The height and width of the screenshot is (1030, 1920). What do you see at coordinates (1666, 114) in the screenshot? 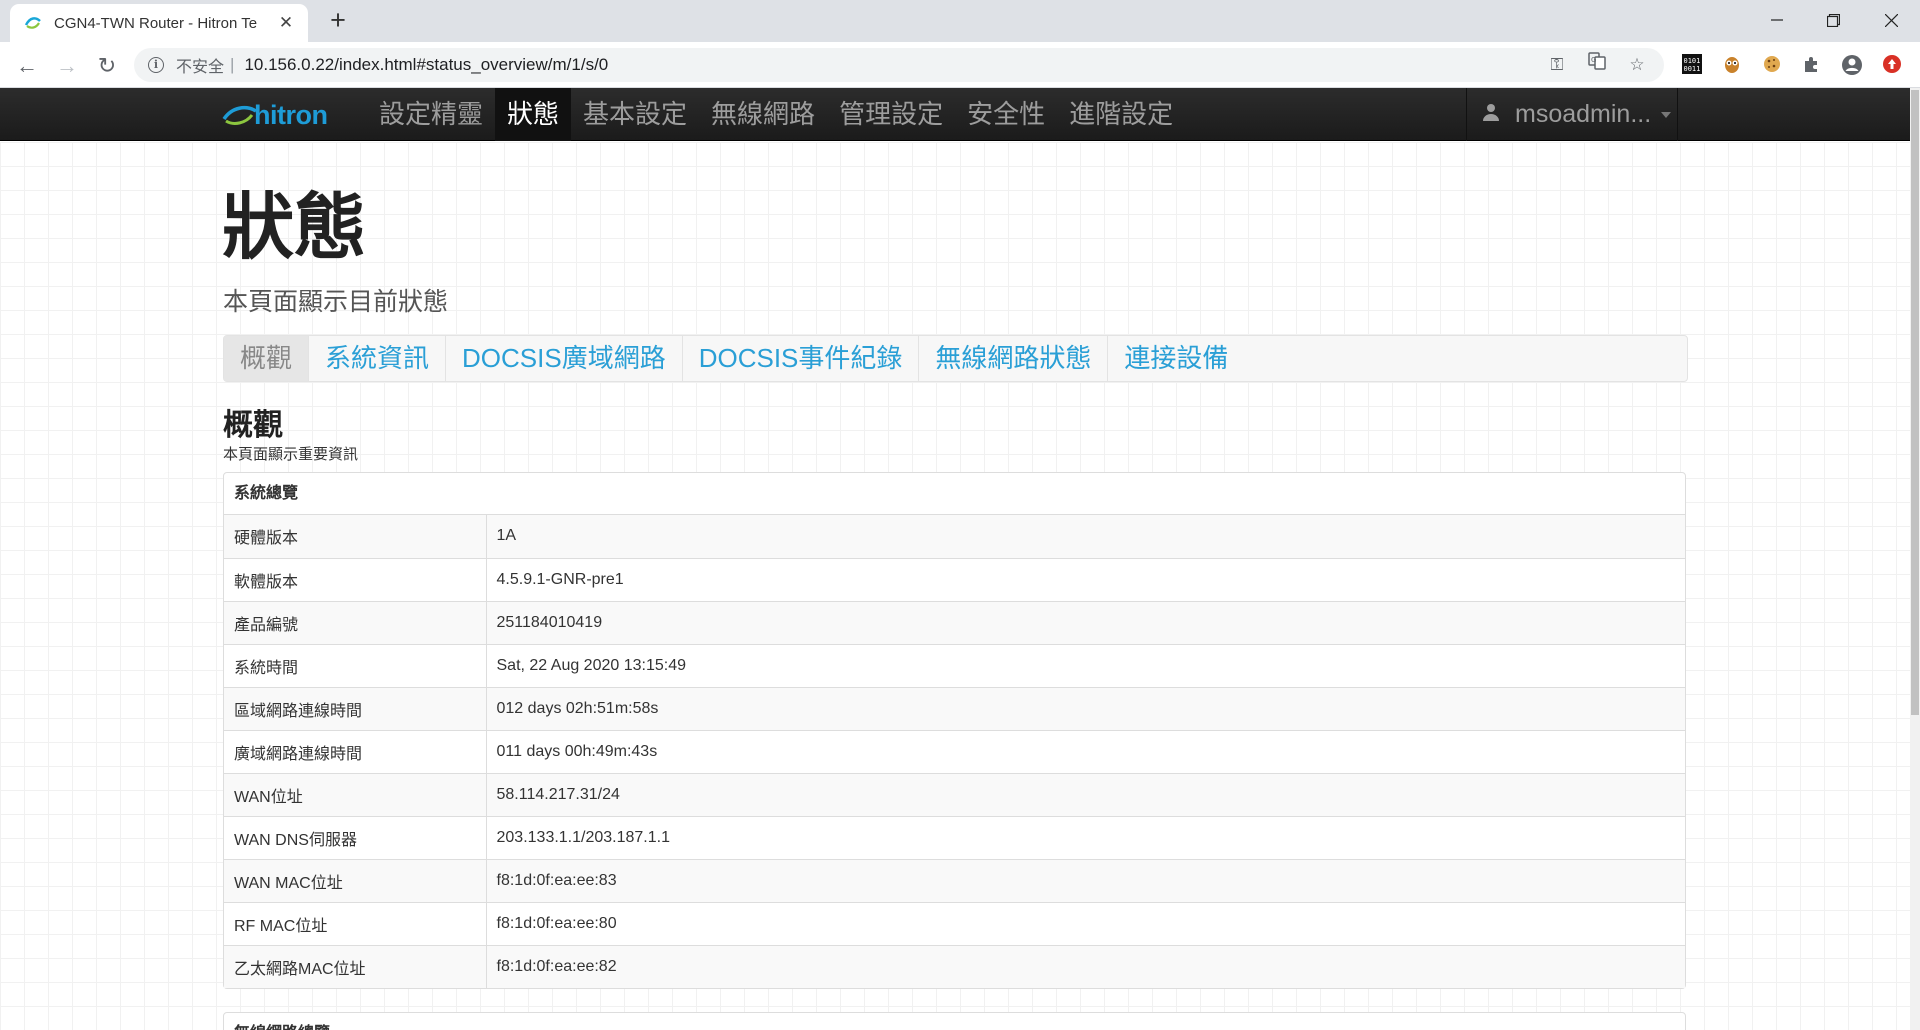
I see `chevron-down-icon` at bounding box center [1666, 114].